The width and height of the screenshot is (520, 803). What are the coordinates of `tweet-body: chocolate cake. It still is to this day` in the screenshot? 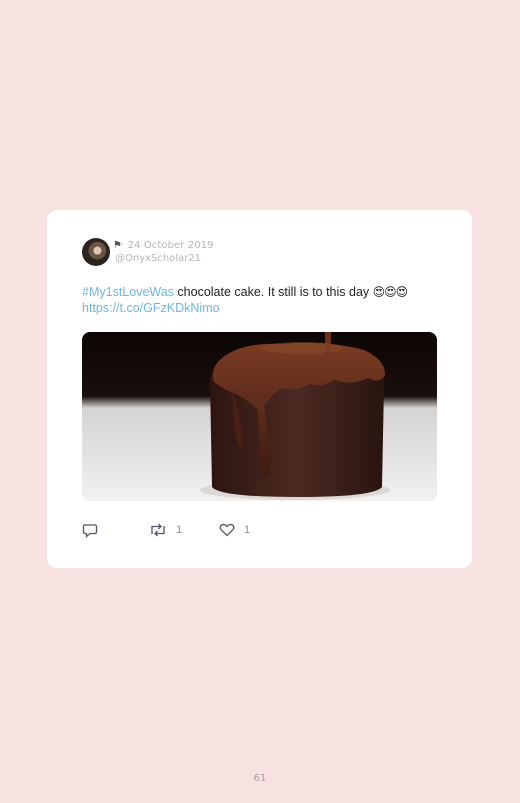 It's located at (273, 292).